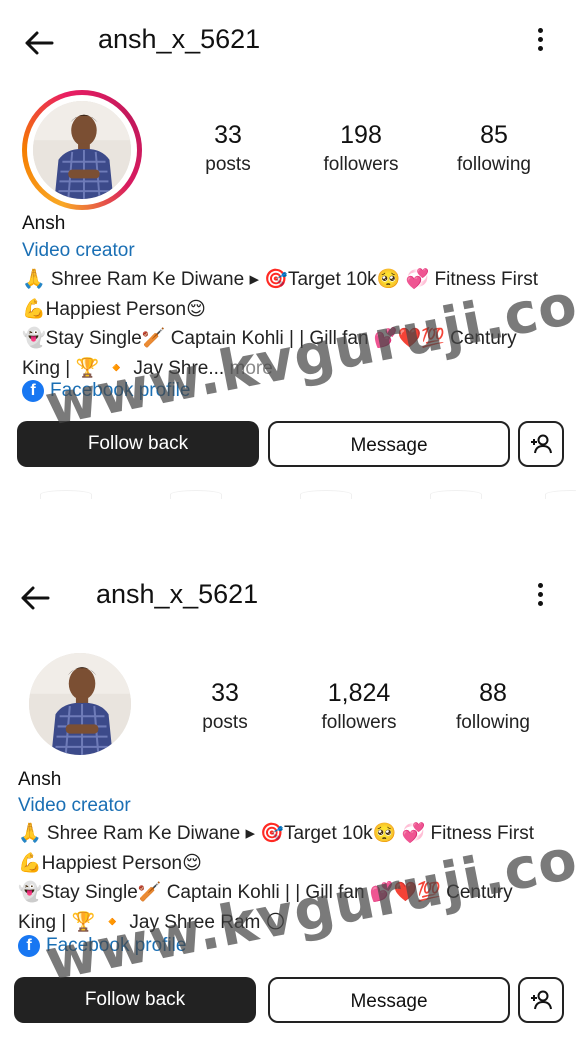 The image size is (576, 1055). I want to click on followers-count: 198, so click(361, 135).